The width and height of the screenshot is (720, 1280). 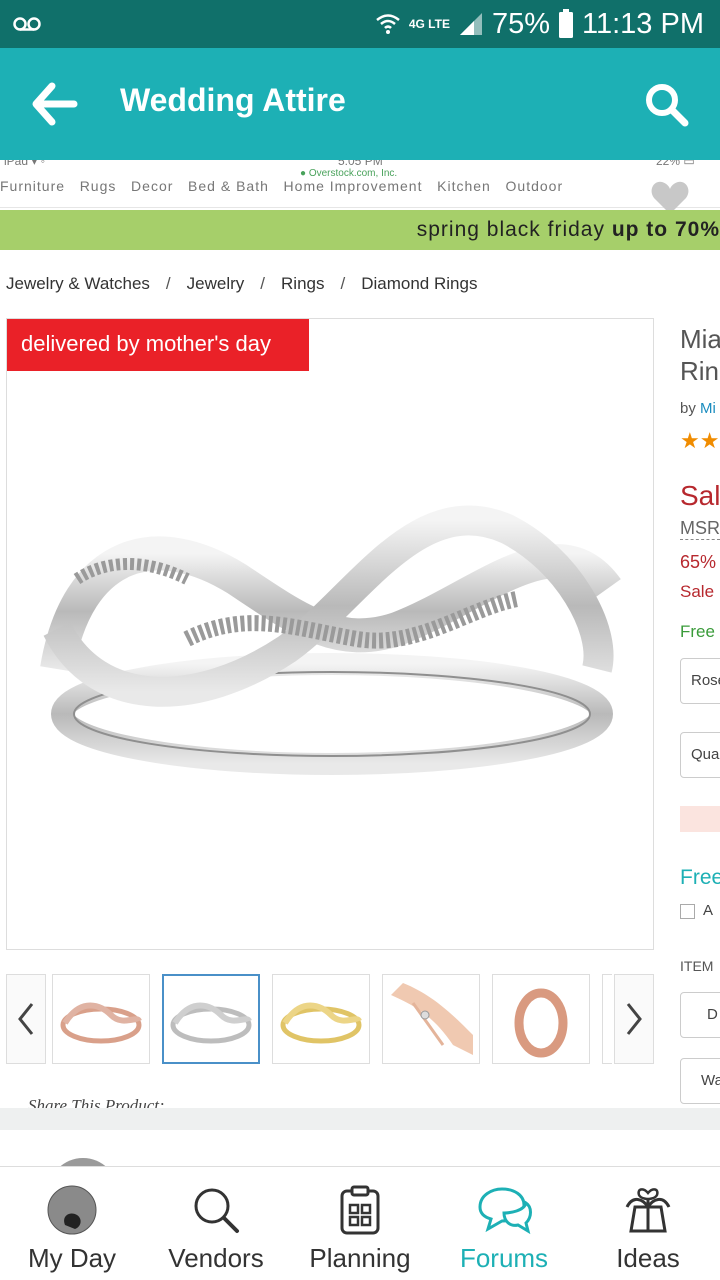 What do you see at coordinates (431, 1019) in the screenshot?
I see `thumbnail-hand` at bounding box center [431, 1019].